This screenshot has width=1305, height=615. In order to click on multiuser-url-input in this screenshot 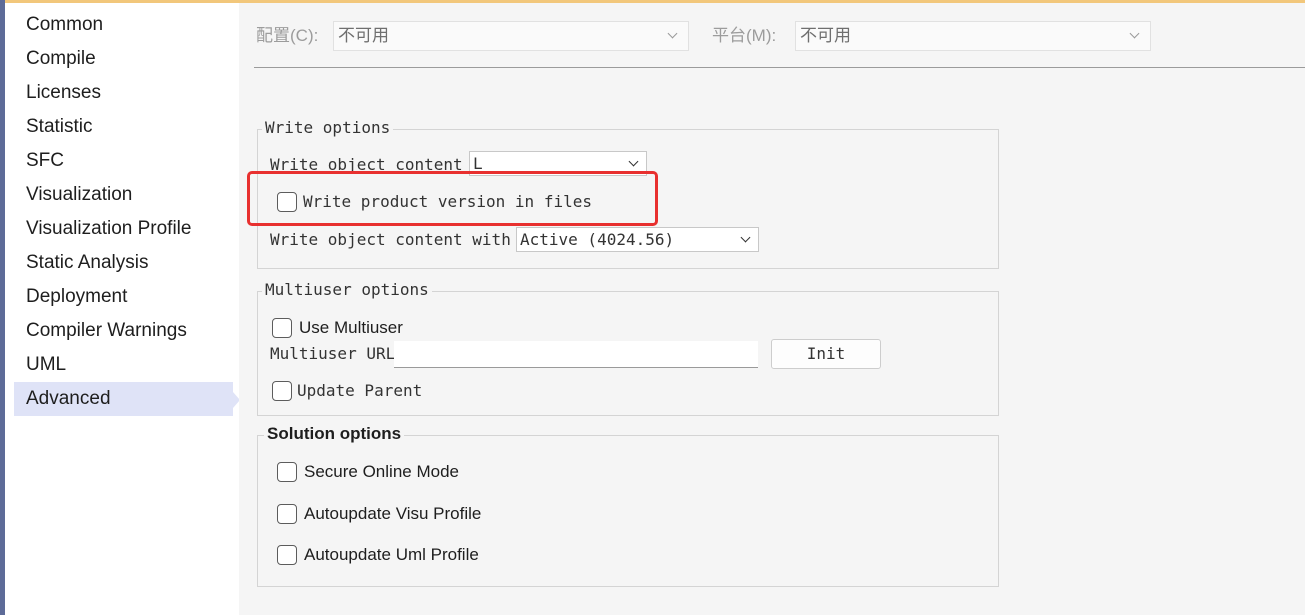, I will do `click(576, 354)`.